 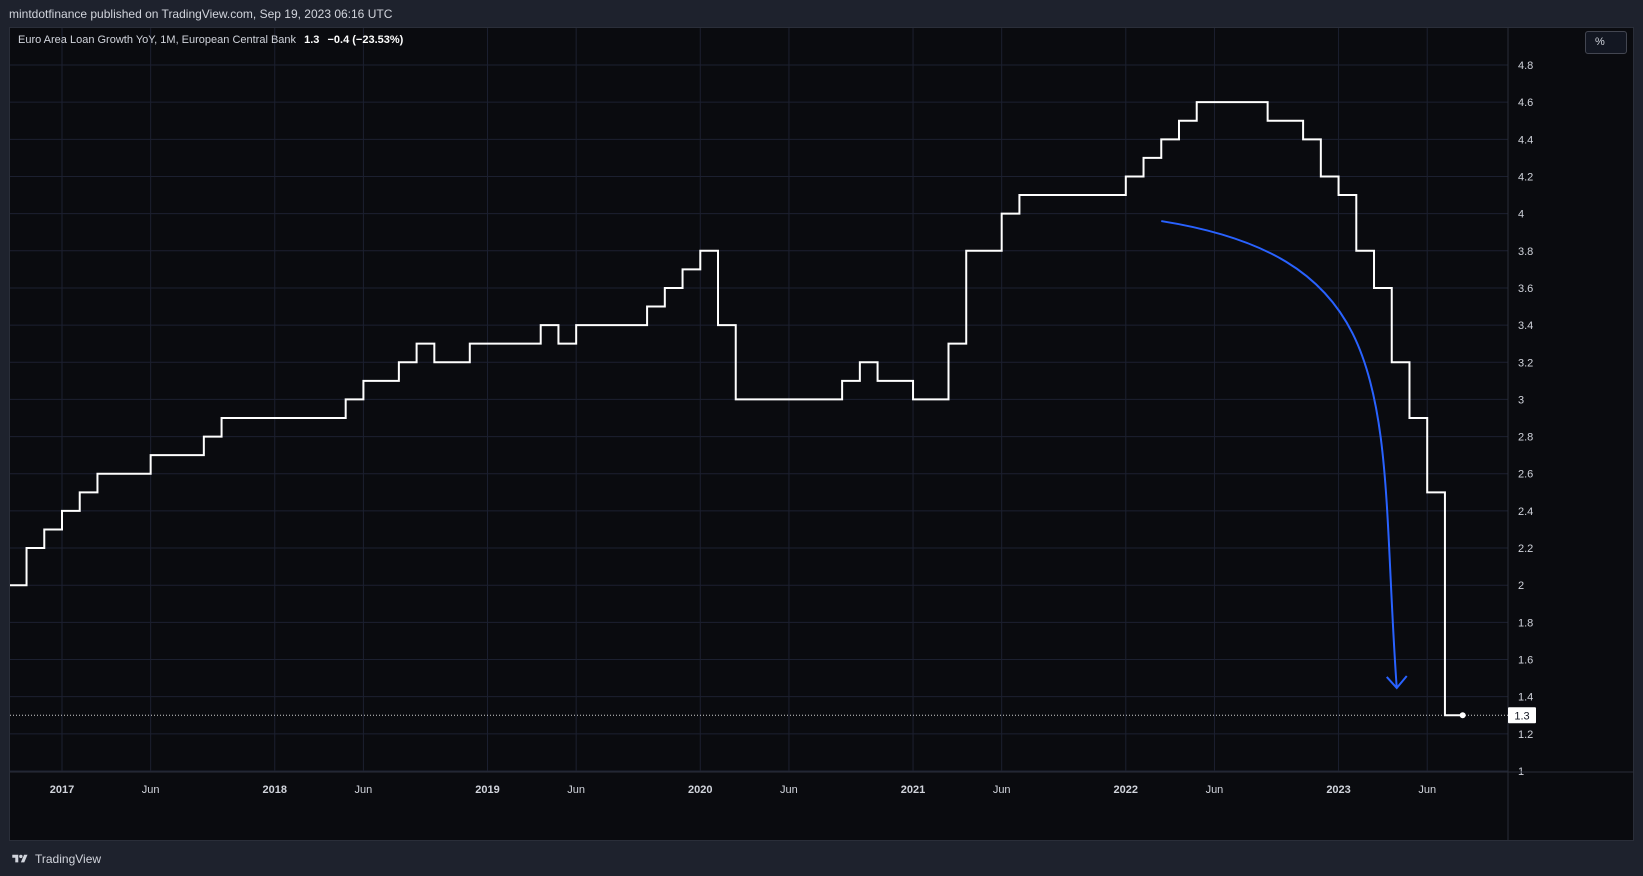 What do you see at coordinates (1525, 103) in the screenshot?
I see `y-tick-label: 4.6` at bounding box center [1525, 103].